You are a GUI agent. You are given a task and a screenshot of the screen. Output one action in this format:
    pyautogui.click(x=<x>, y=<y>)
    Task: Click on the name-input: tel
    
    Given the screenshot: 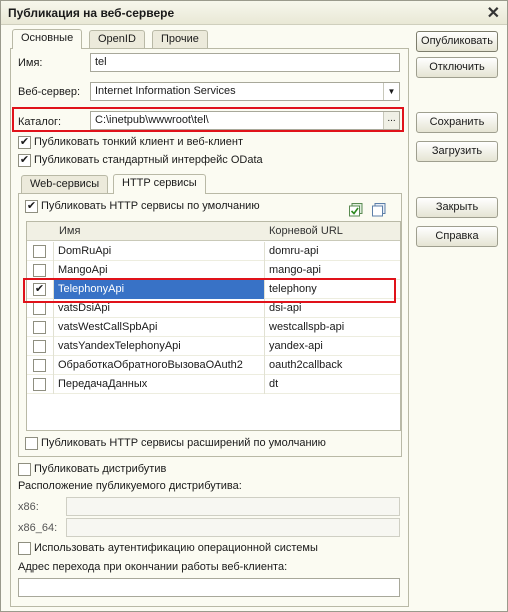 What is the action you would take?
    pyautogui.click(x=245, y=62)
    